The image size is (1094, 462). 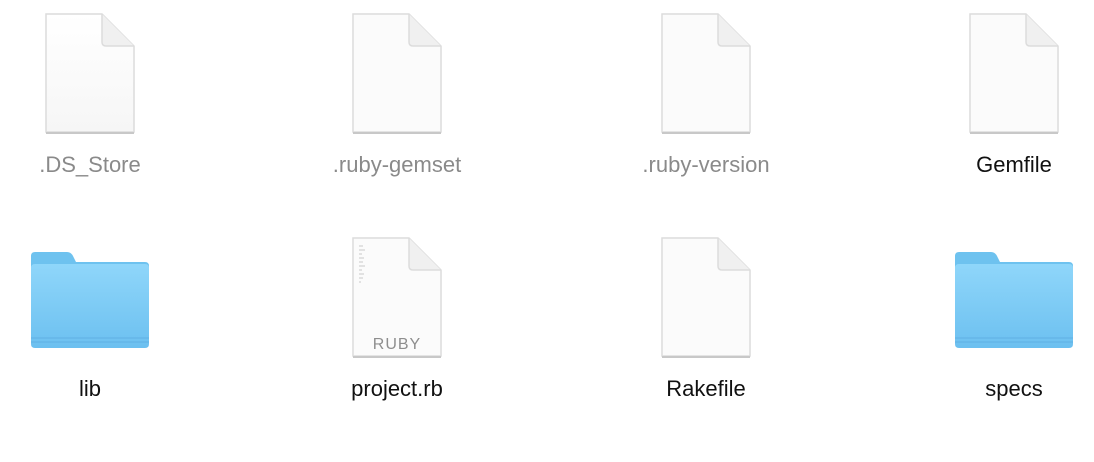 I want to click on file-item-ruby-gemset: .ruby-gemset, so click(x=397, y=100).